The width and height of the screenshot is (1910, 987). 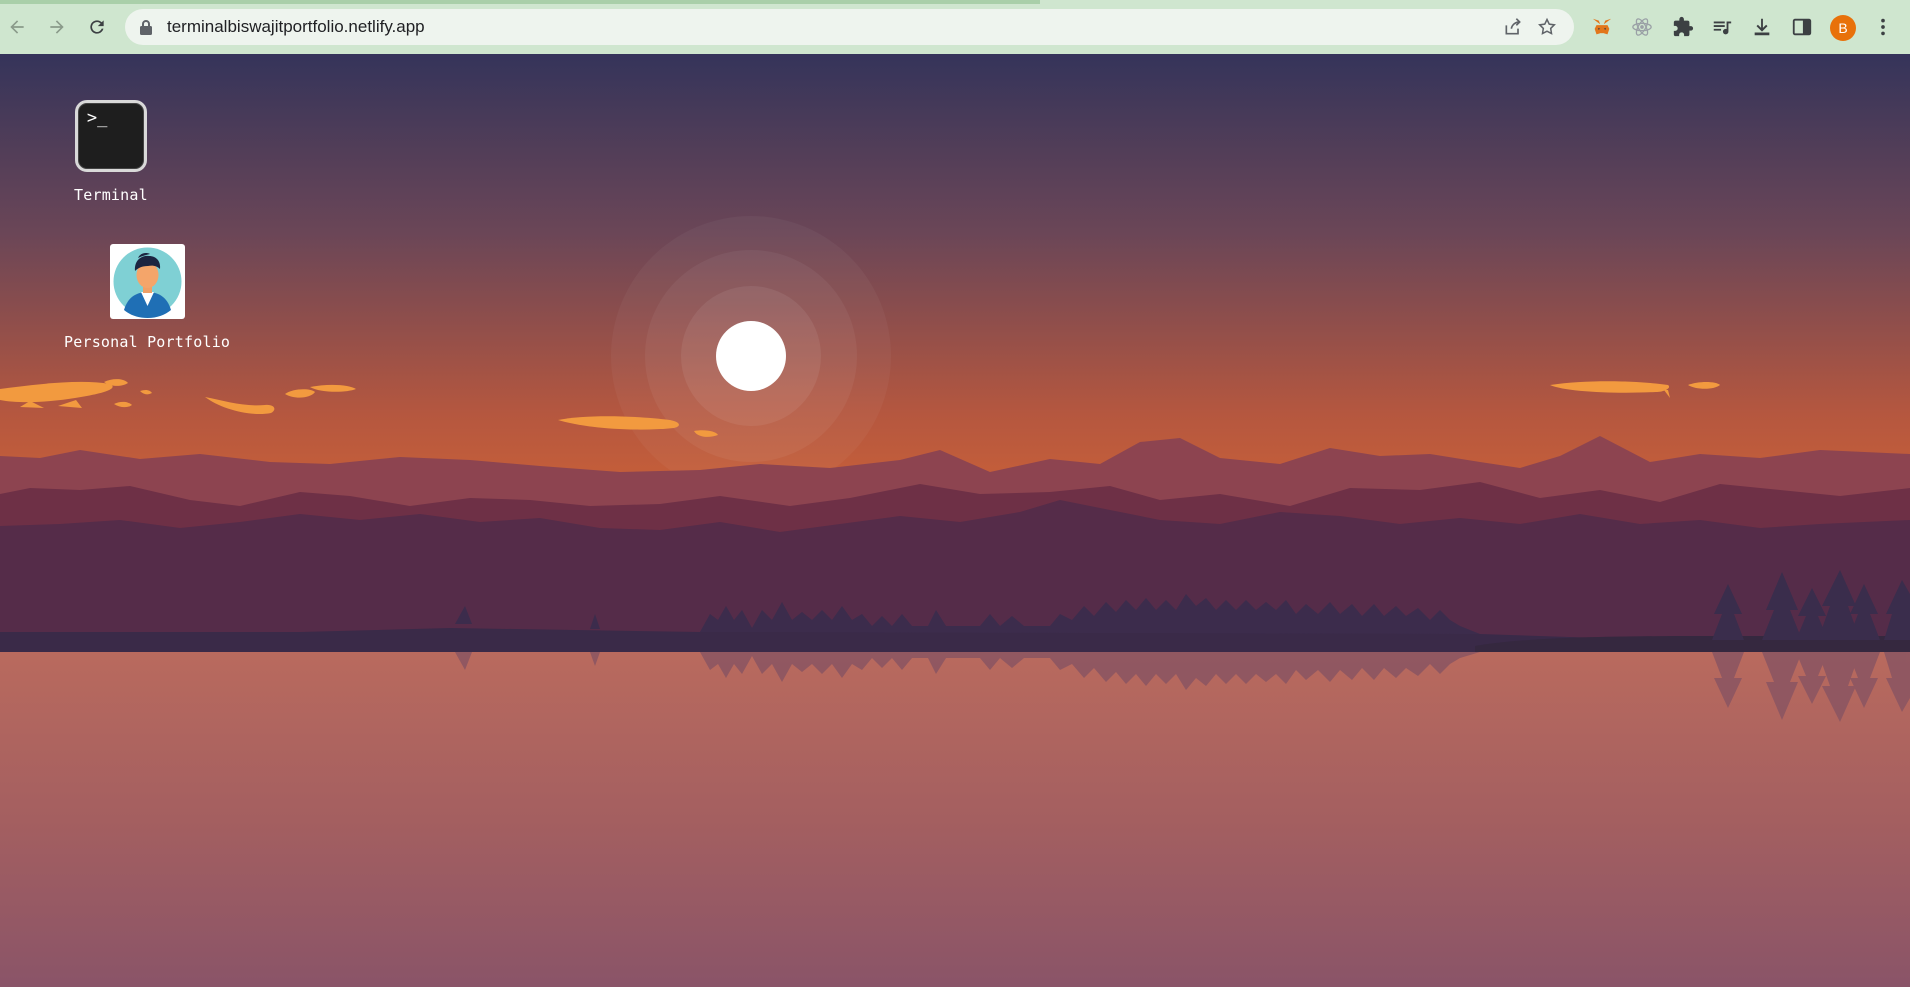 I want to click on avatar-illustration, so click(x=147, y=282).